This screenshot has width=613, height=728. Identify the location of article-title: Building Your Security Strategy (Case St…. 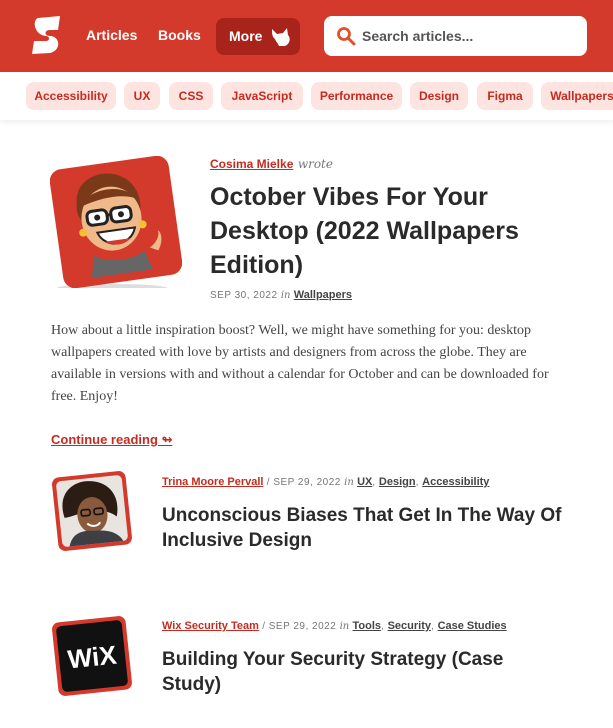
(342, 672).